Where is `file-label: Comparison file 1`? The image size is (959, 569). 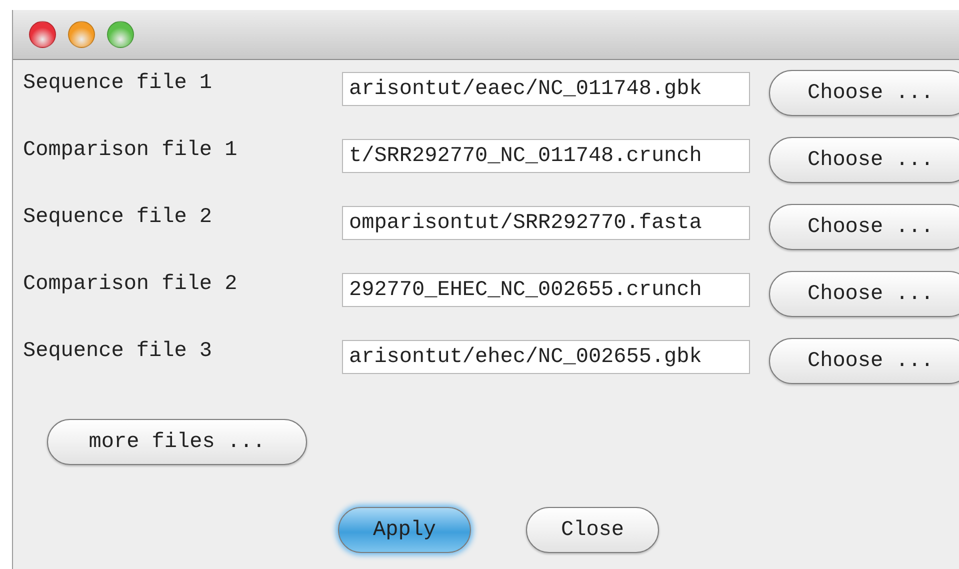 file-label: Comparison file 1 is located at coordinates (130, 151).